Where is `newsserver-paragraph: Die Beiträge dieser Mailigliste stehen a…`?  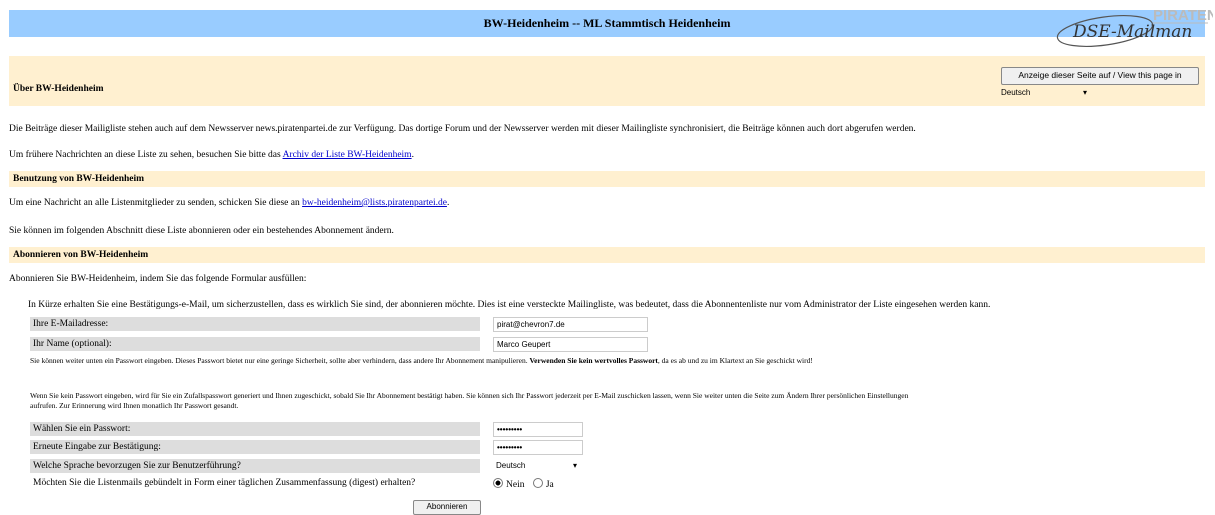 newsserver-paragraph: Die Beiträge dieser Mailigliste stehen a… is located at coordinates (462, 129).